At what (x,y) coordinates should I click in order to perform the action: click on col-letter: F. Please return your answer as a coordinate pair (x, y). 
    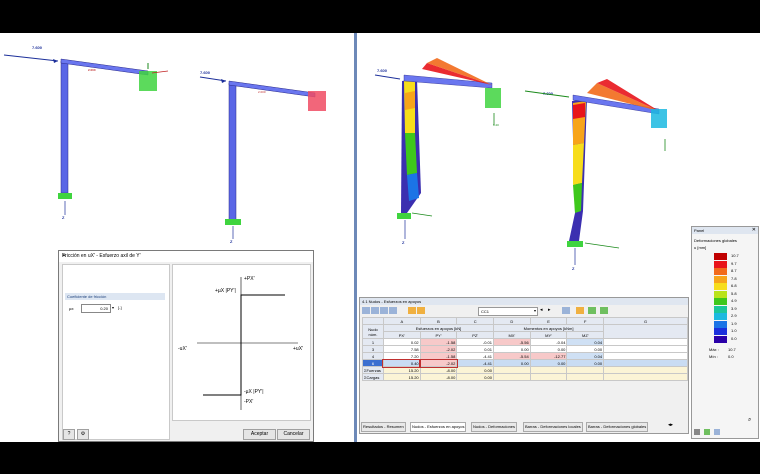
    Looking at the image, I should click on (585, 321).